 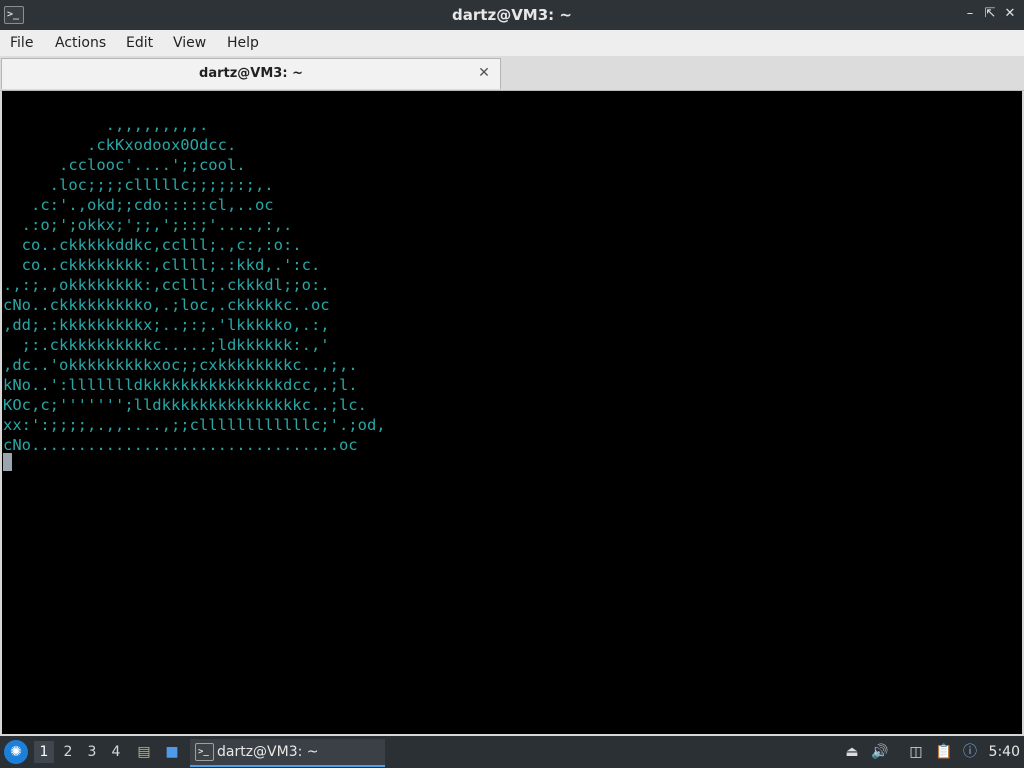 I want to click on task-label: dartz@VM3: ~, so click(x=268, y=752).